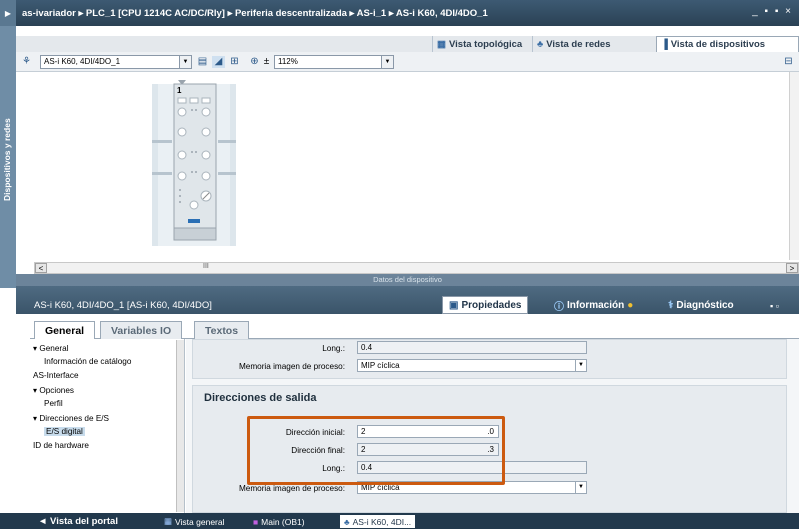 This screenshot has width=799, height=529. I want to click on tab-info-label: Información, so click(596, 305).